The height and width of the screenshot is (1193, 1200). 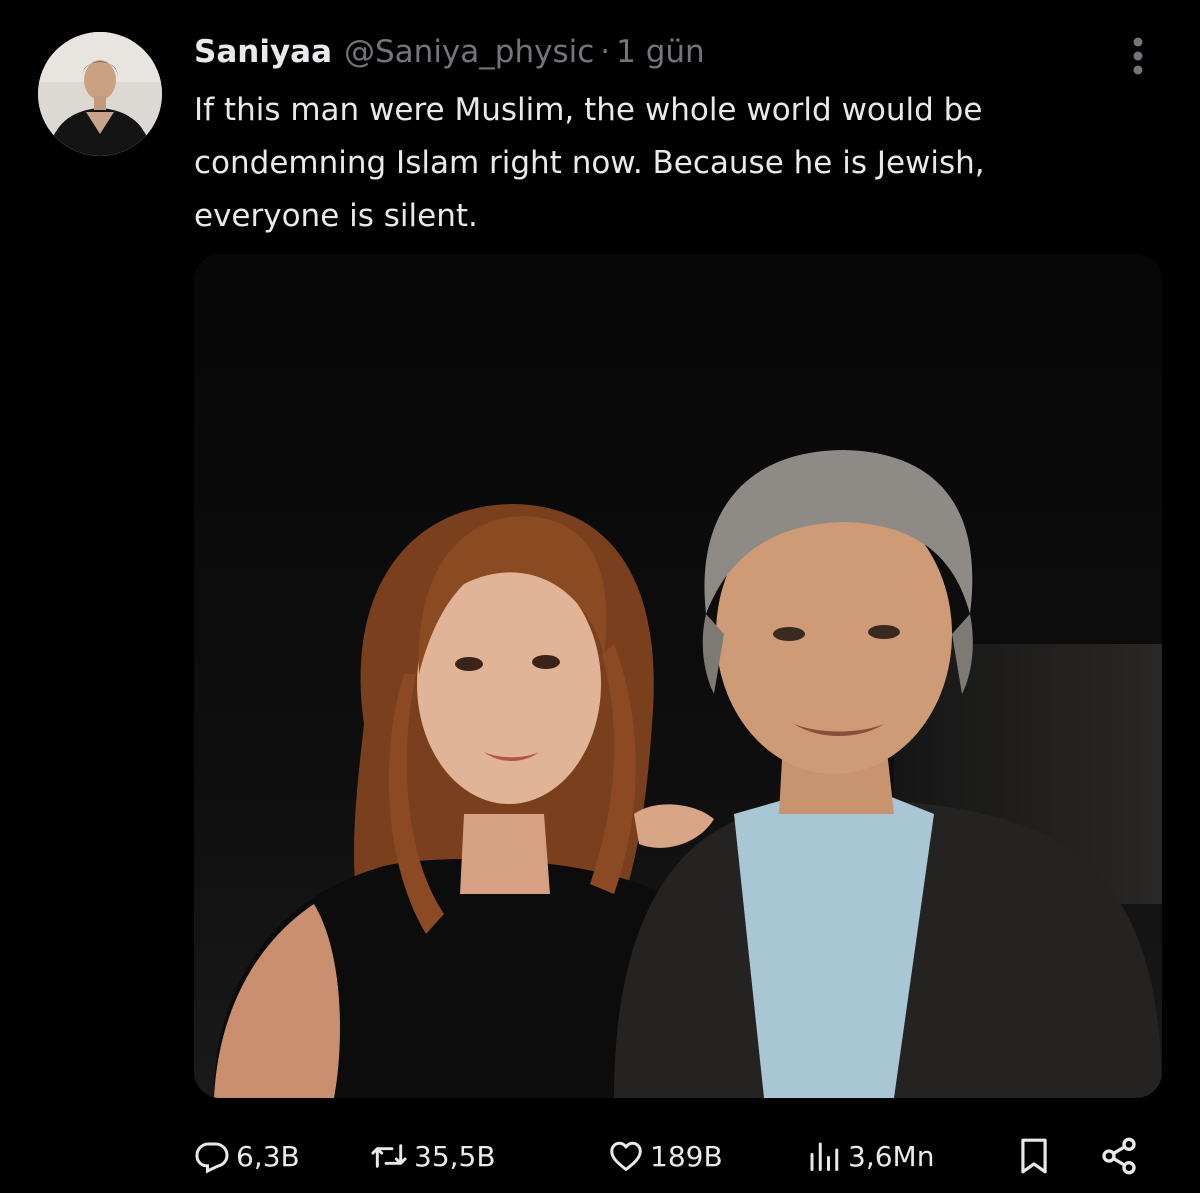 I want to click on tweet-timestamp: 1 gün, so click(x=660, y=52).